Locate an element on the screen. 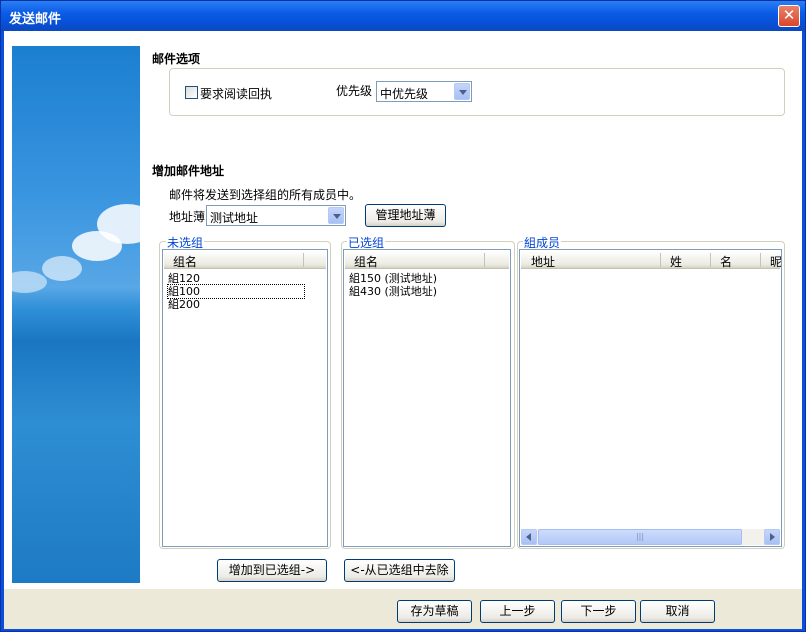  list-item: 組100 is located at coordinates (236, 291).